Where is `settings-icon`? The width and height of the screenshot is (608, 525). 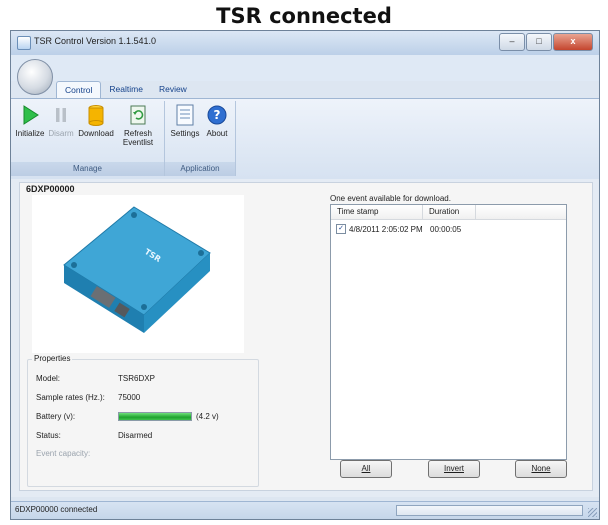
settings-icon is located at coordinates (185, 115).